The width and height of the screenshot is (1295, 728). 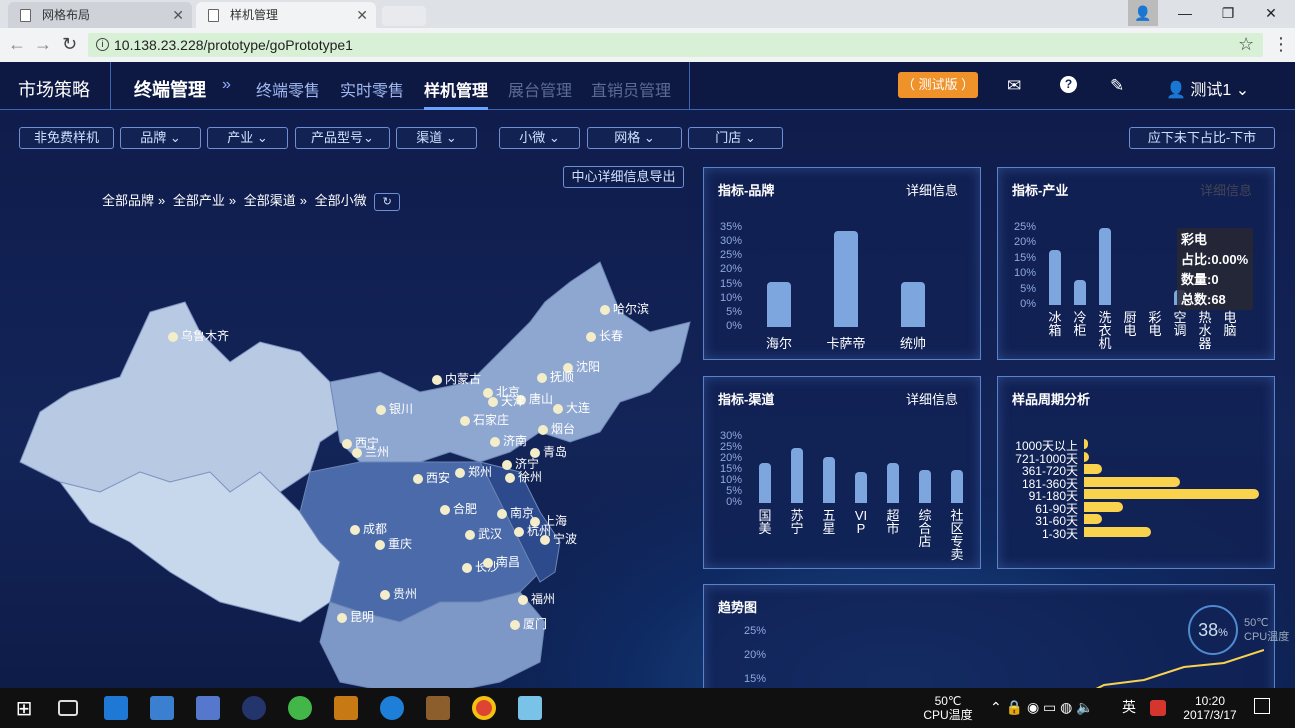 I want to click on map-city: 杭州, so click(x=532, y=530).